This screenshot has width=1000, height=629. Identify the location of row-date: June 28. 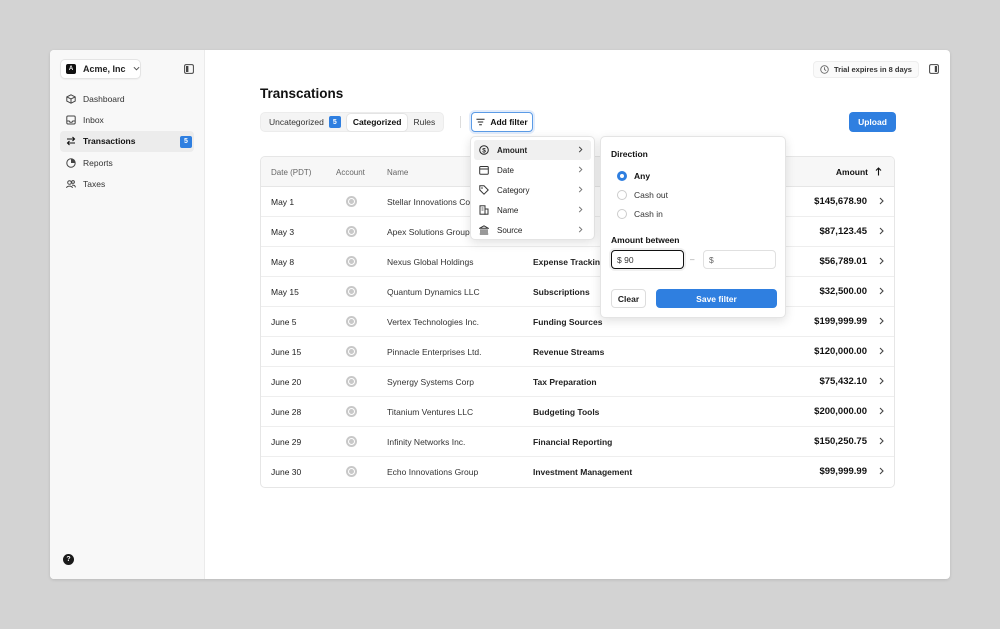
(286, 412).